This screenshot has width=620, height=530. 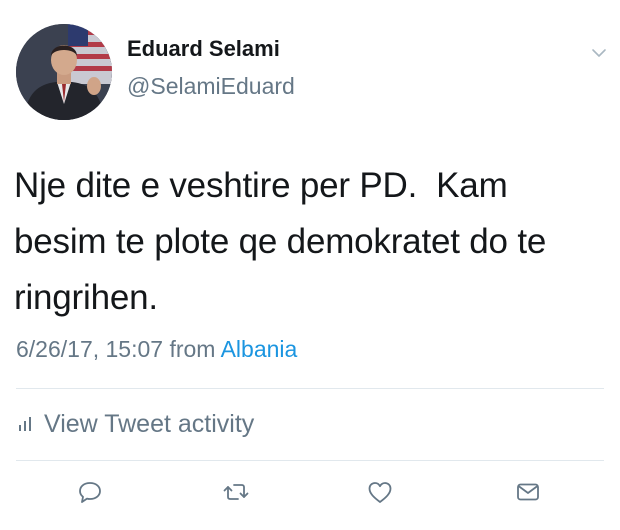 What do you see at coordinates (280, 241) in the screenshot?
I see `tweet-text-line: besim te plote qe demokratet do te` at bounding box center [280, 241].